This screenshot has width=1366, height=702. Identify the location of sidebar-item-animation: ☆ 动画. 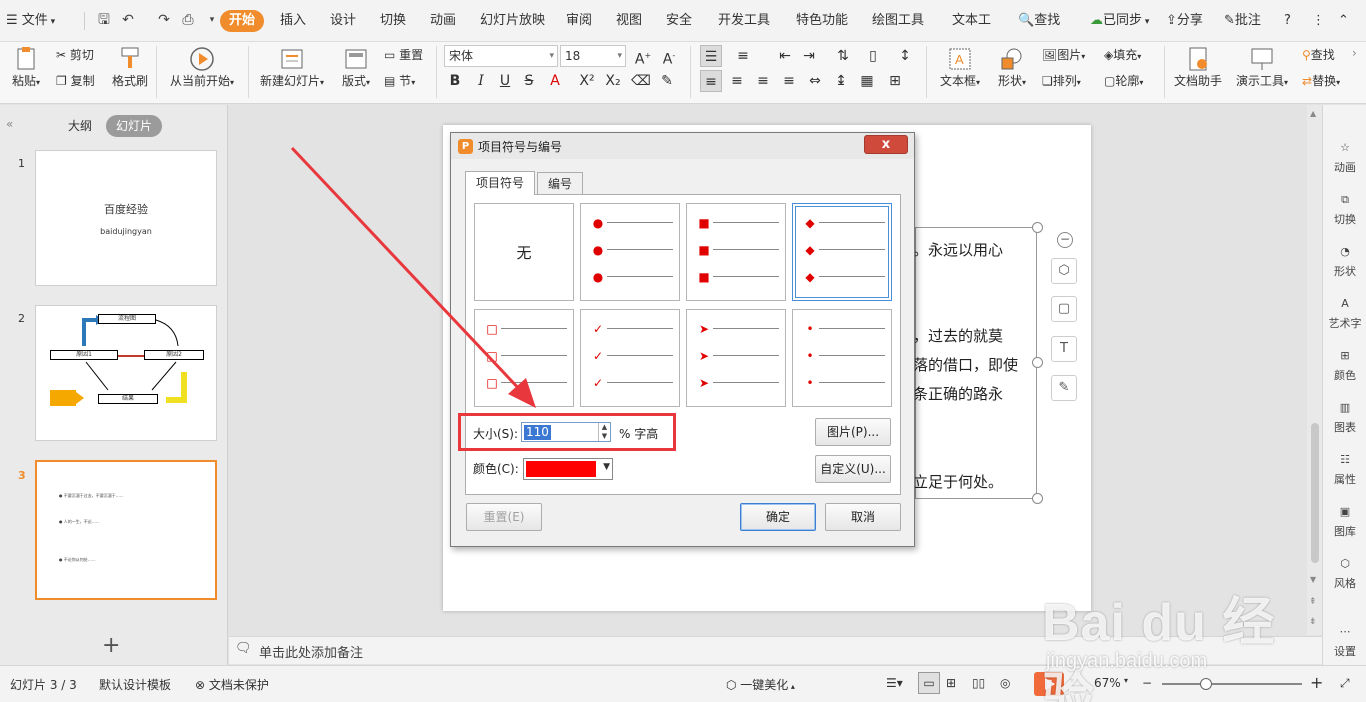
(1344, 158).